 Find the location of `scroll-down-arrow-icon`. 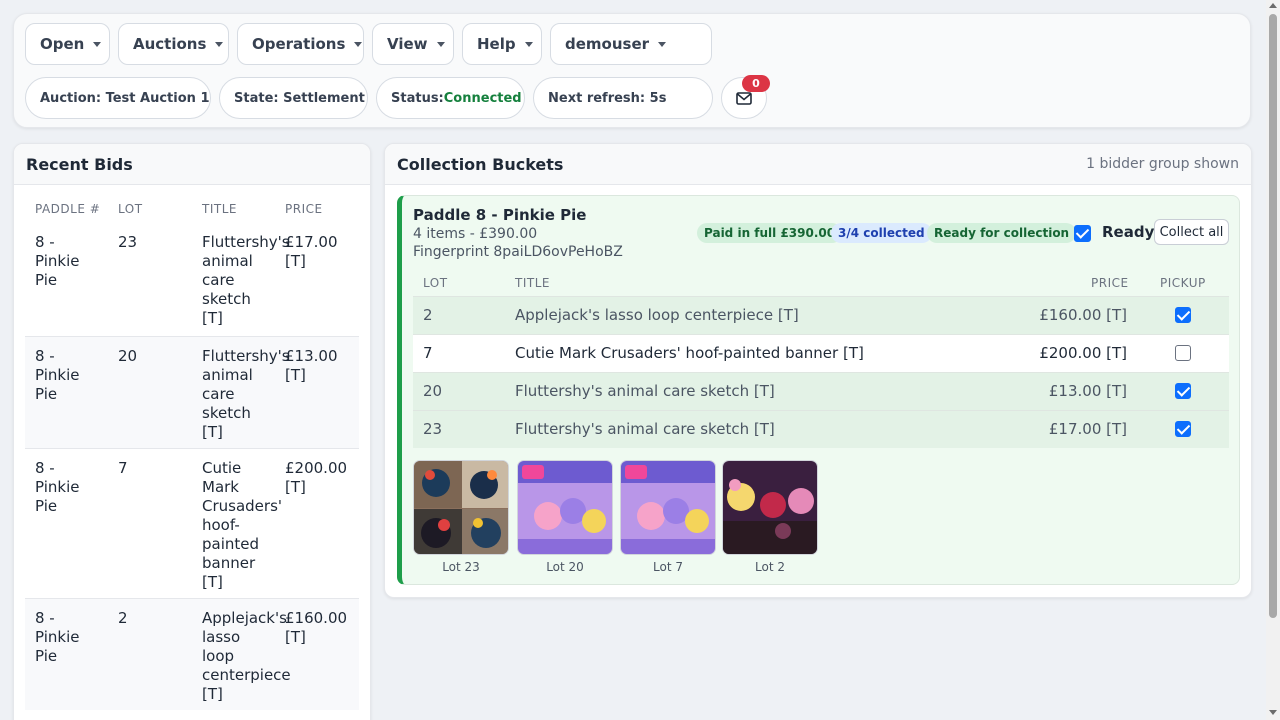

scroll-down-arrow-icon is located at coordinates (1273, 712).